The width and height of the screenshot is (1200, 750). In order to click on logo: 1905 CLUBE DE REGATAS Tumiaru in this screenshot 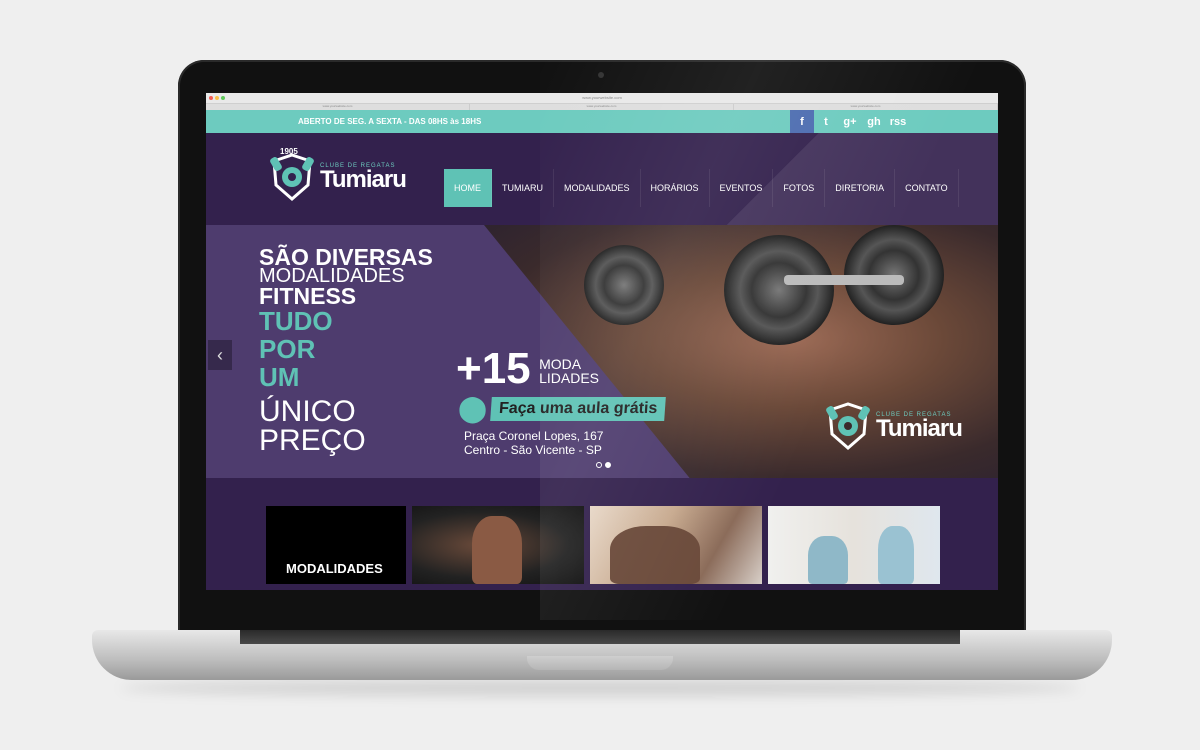, I will do `click(338, 175)`.